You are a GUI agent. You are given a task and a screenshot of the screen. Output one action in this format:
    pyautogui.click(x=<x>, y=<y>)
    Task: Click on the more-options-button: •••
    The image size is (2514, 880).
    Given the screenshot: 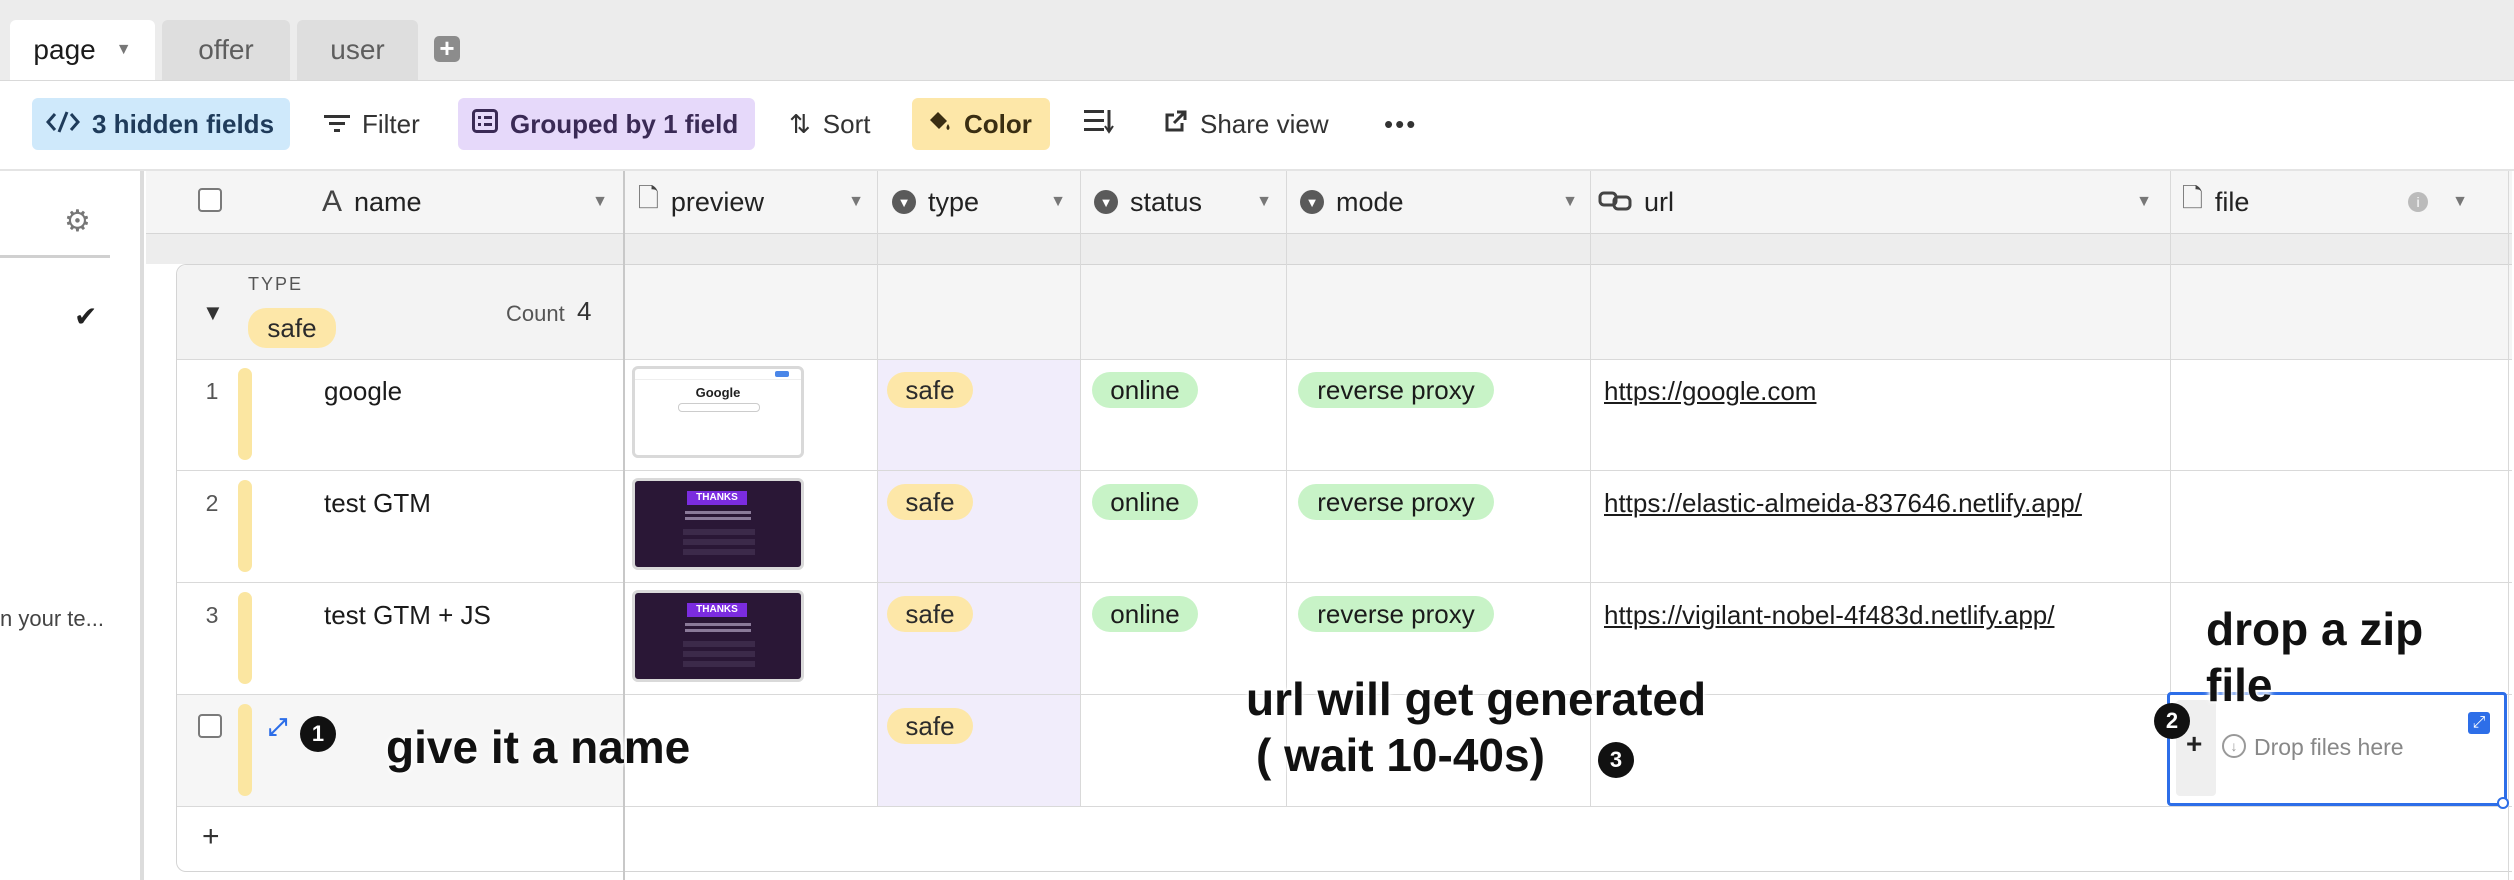 What is the action you would take?
    pyautogui.click(x=1398, y=124)
    